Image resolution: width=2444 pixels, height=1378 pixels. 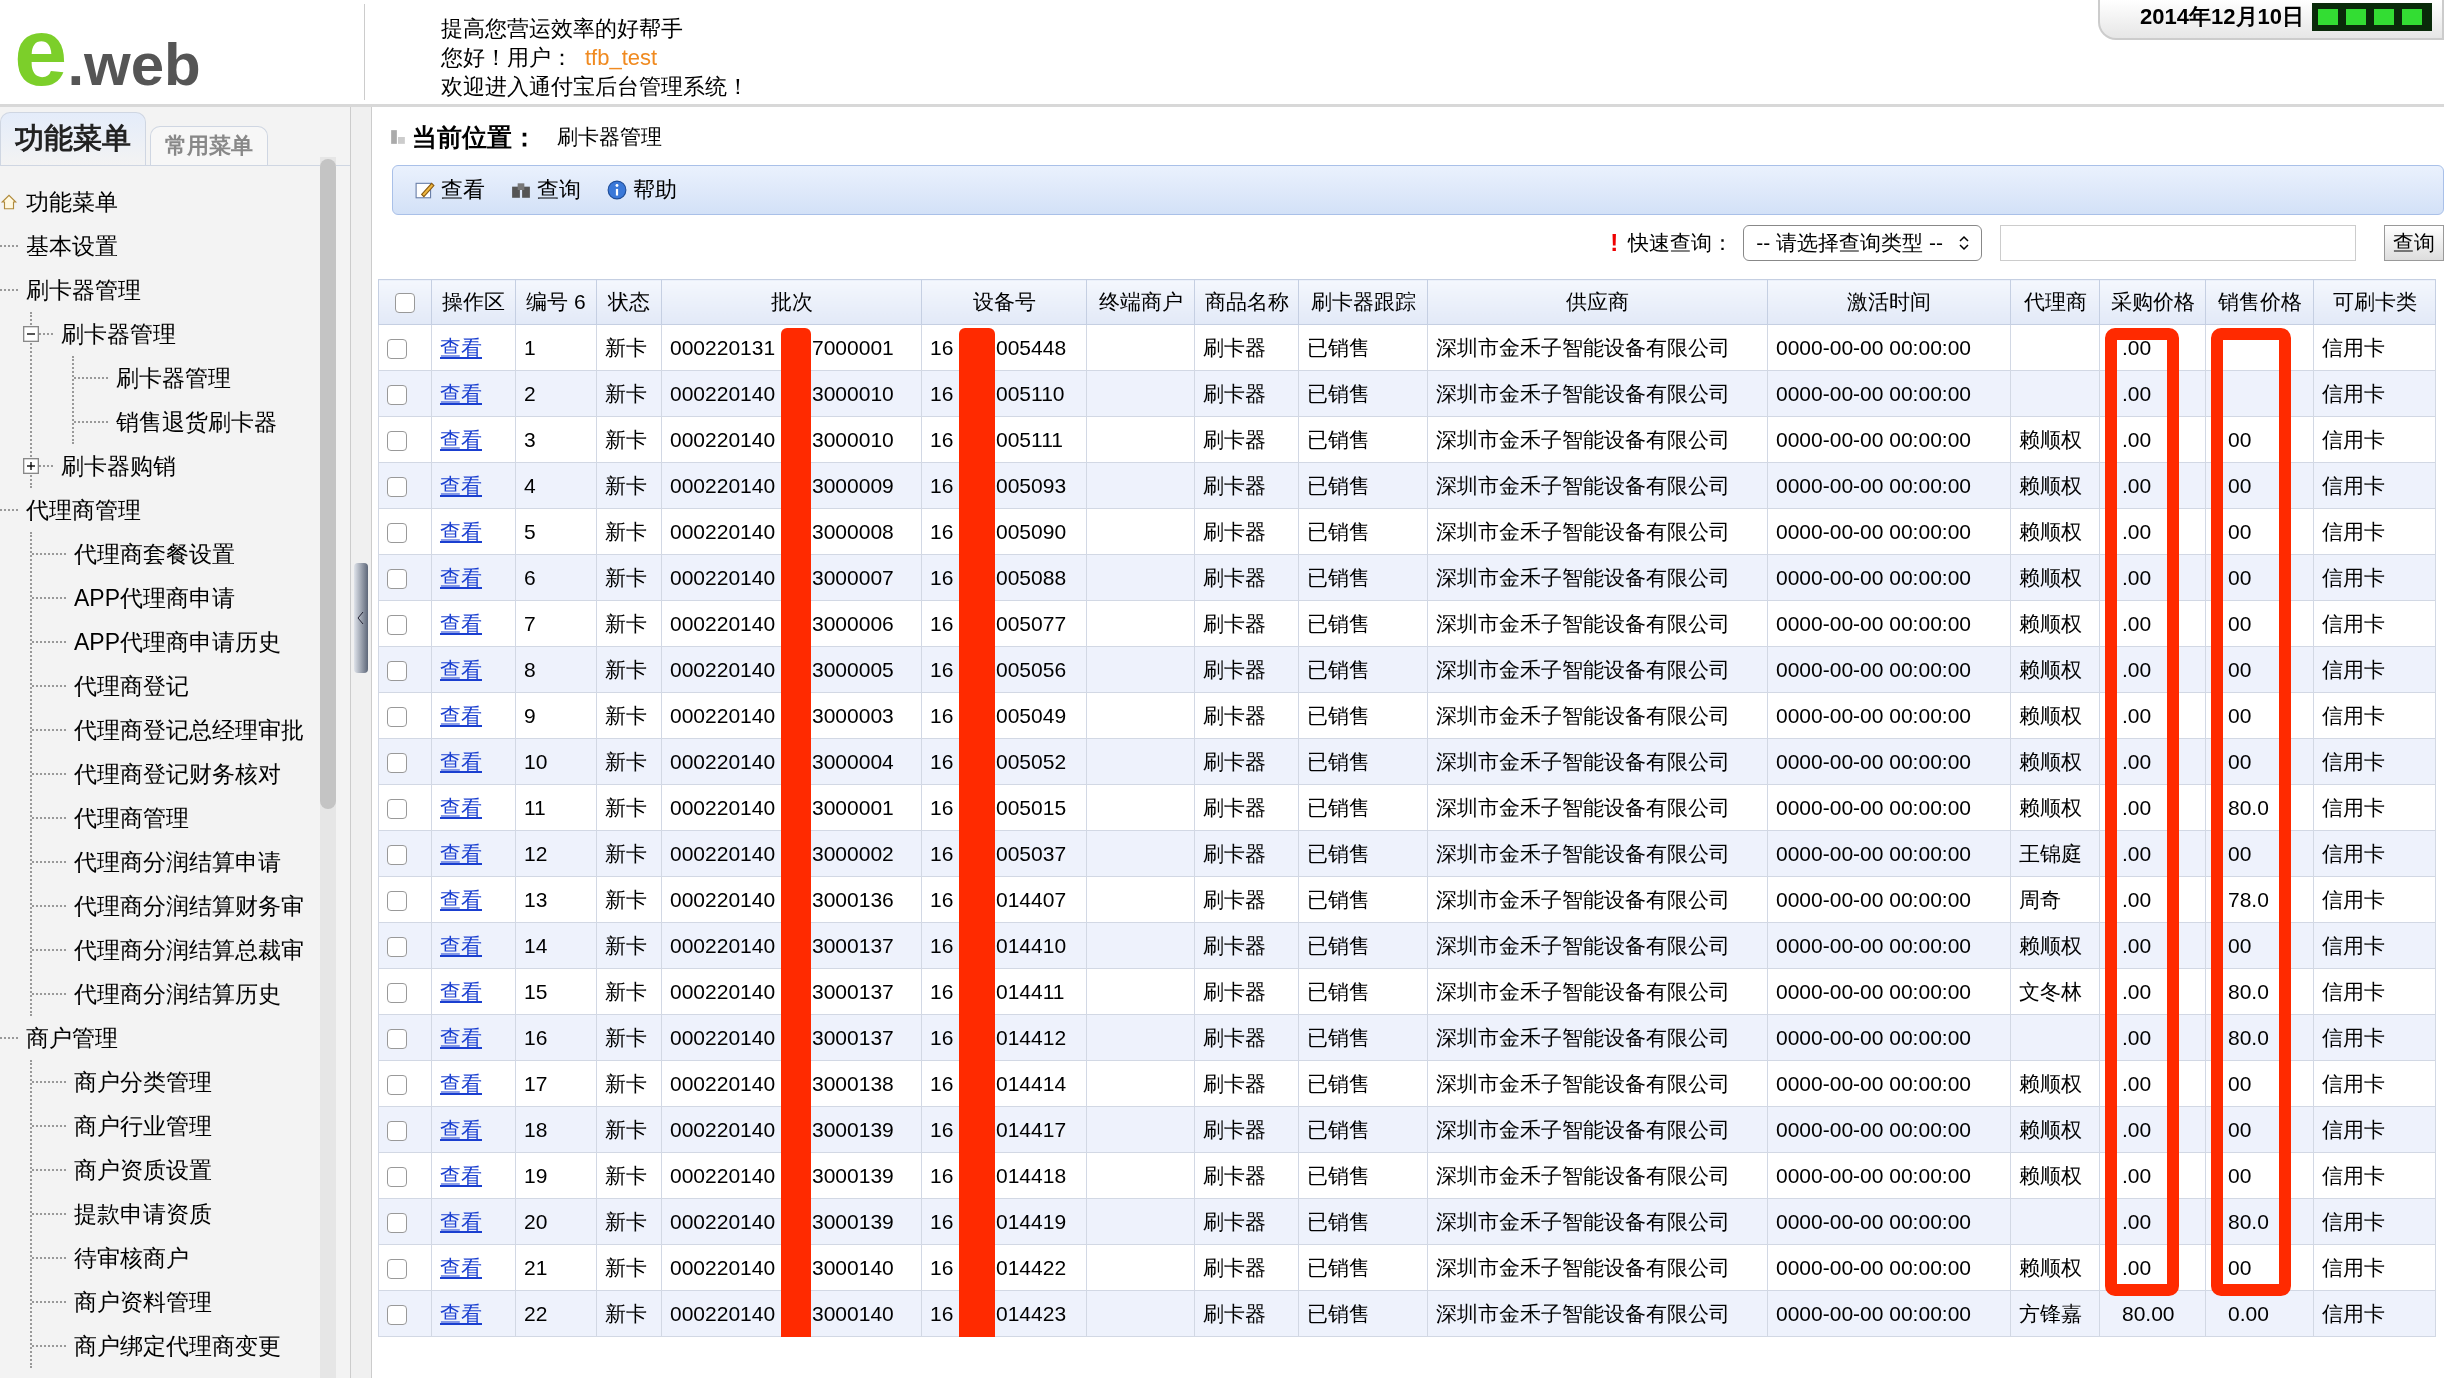 What do you see at coordinates (131, 1258) in the screenshot?
I see `menu-item: 待审核商户` at bounding box center [131, 1258].